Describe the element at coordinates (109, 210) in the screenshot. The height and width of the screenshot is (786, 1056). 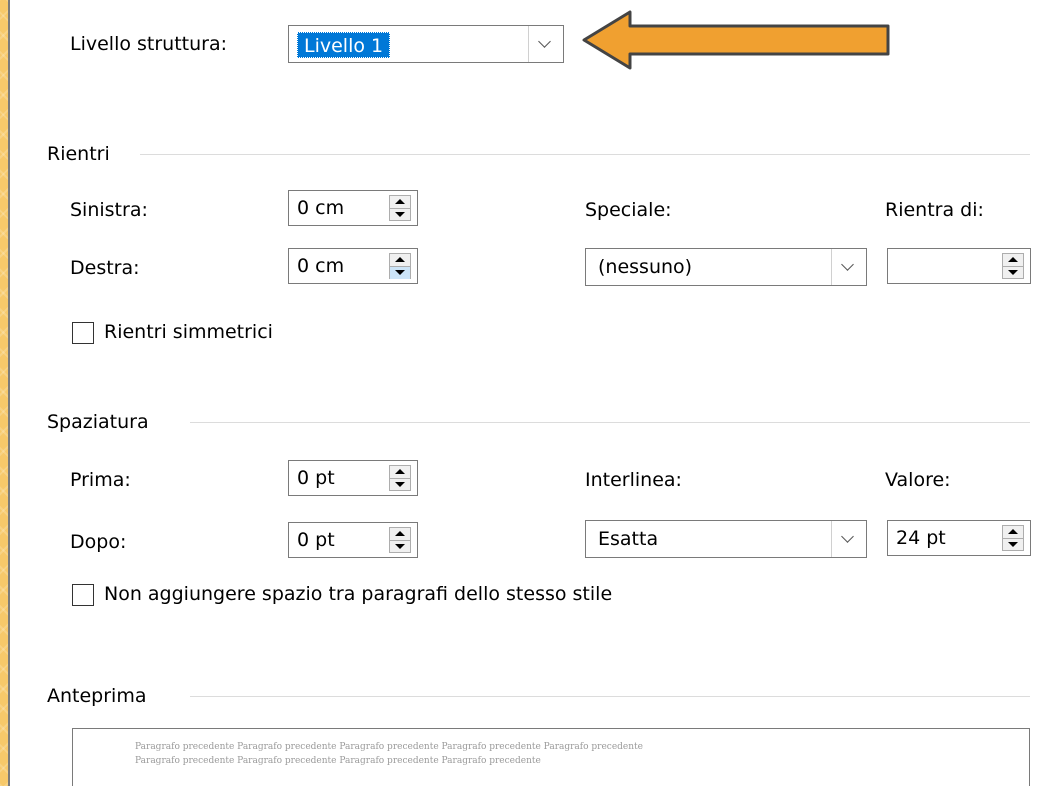
I see `indent-left-label: Sinistra:` at that location.